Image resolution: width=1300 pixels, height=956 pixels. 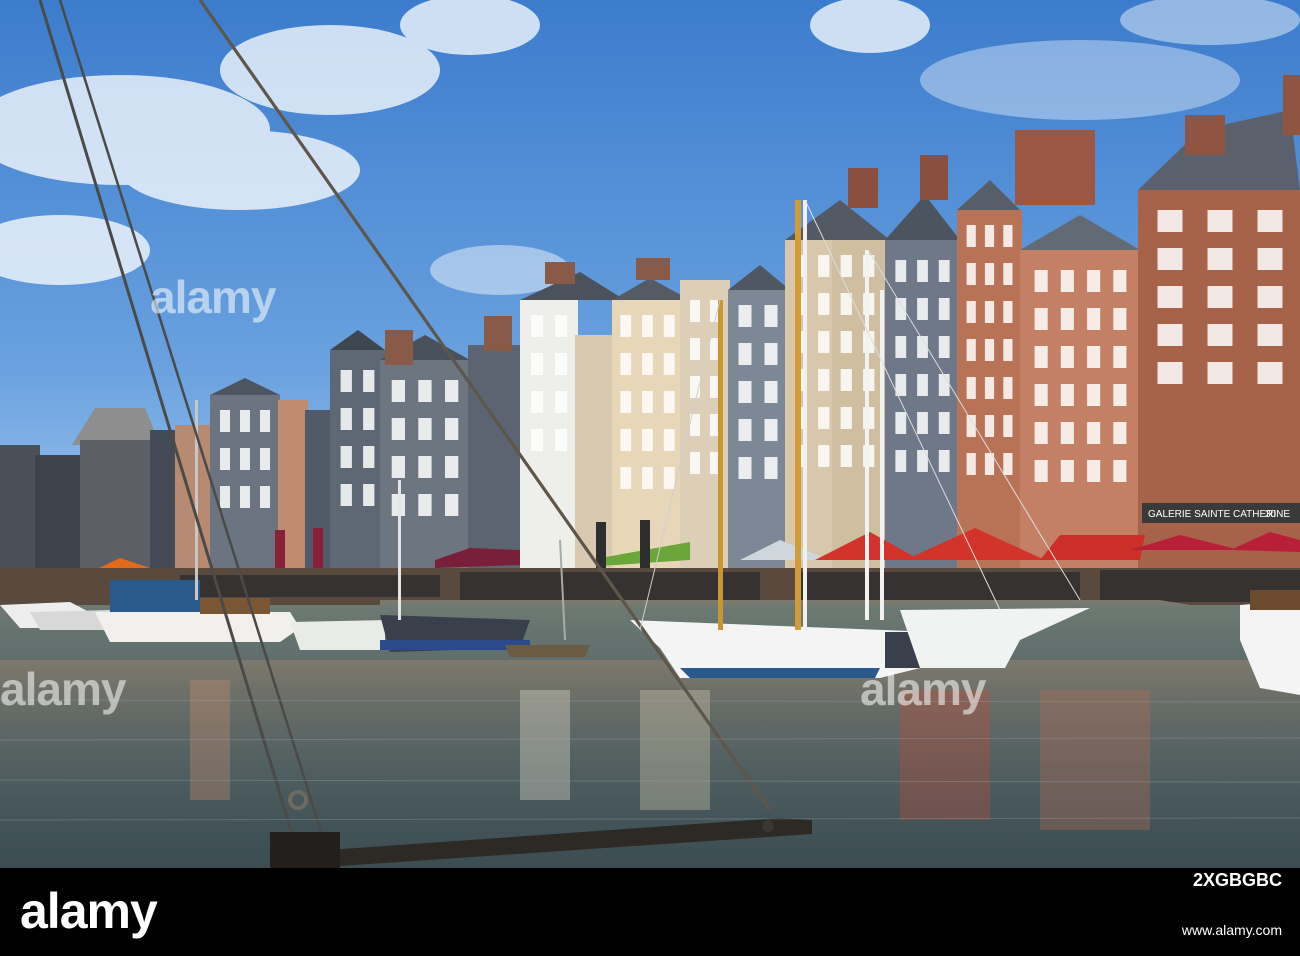 I want to click on footer-image-id: 2XGBGBC, so click(x=1237, y=880).